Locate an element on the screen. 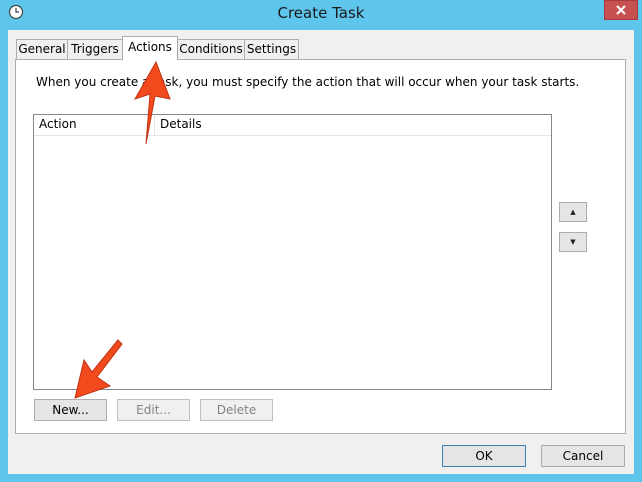 This screenshot has width=642, height=482. arrow-down-icon: ▼ is located at coordinates (573, 242).